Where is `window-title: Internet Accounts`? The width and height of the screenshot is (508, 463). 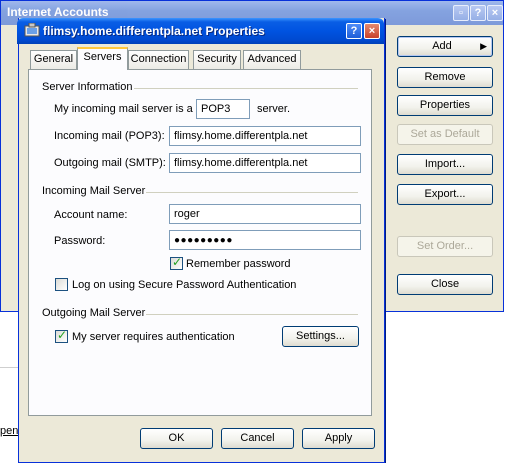
window-title: Internet Accounts is located at coordinates (58, 12).